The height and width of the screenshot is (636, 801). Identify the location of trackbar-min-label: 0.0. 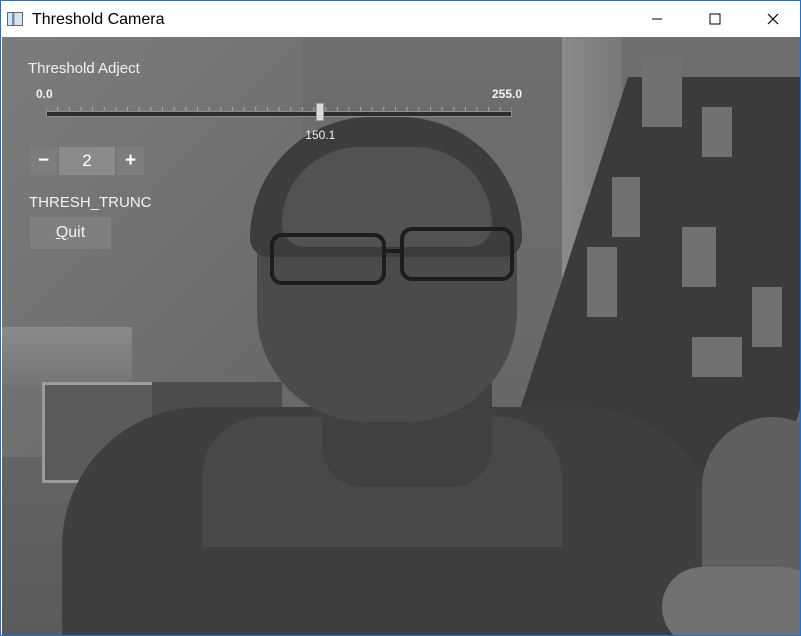
(44, 94).